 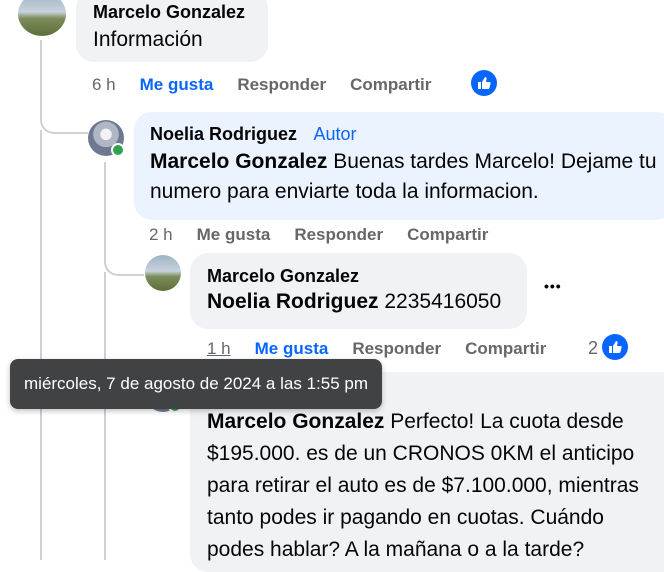 What do you see at coordinates (223, 134) in the screenshot?
I see `comment-author: Noelia Rodriguez` at bounding box center [223, 134].